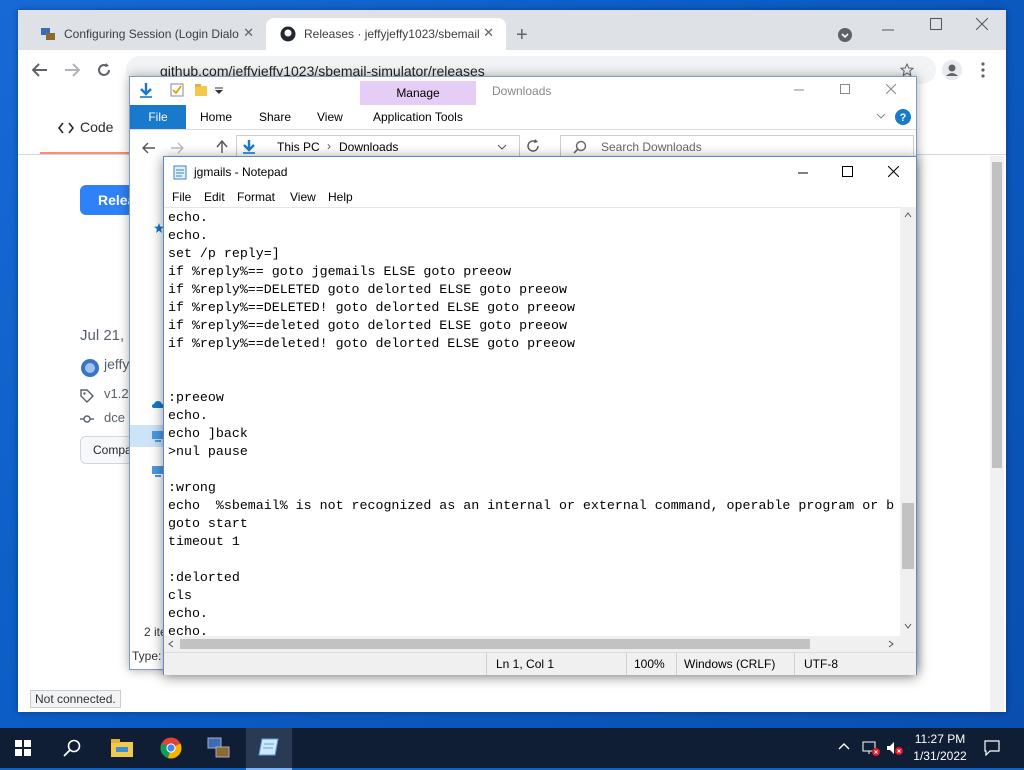 The width and height of the screenshot is (1024, 770). I want to click on manage-tab: Manage, so click(418, 93).